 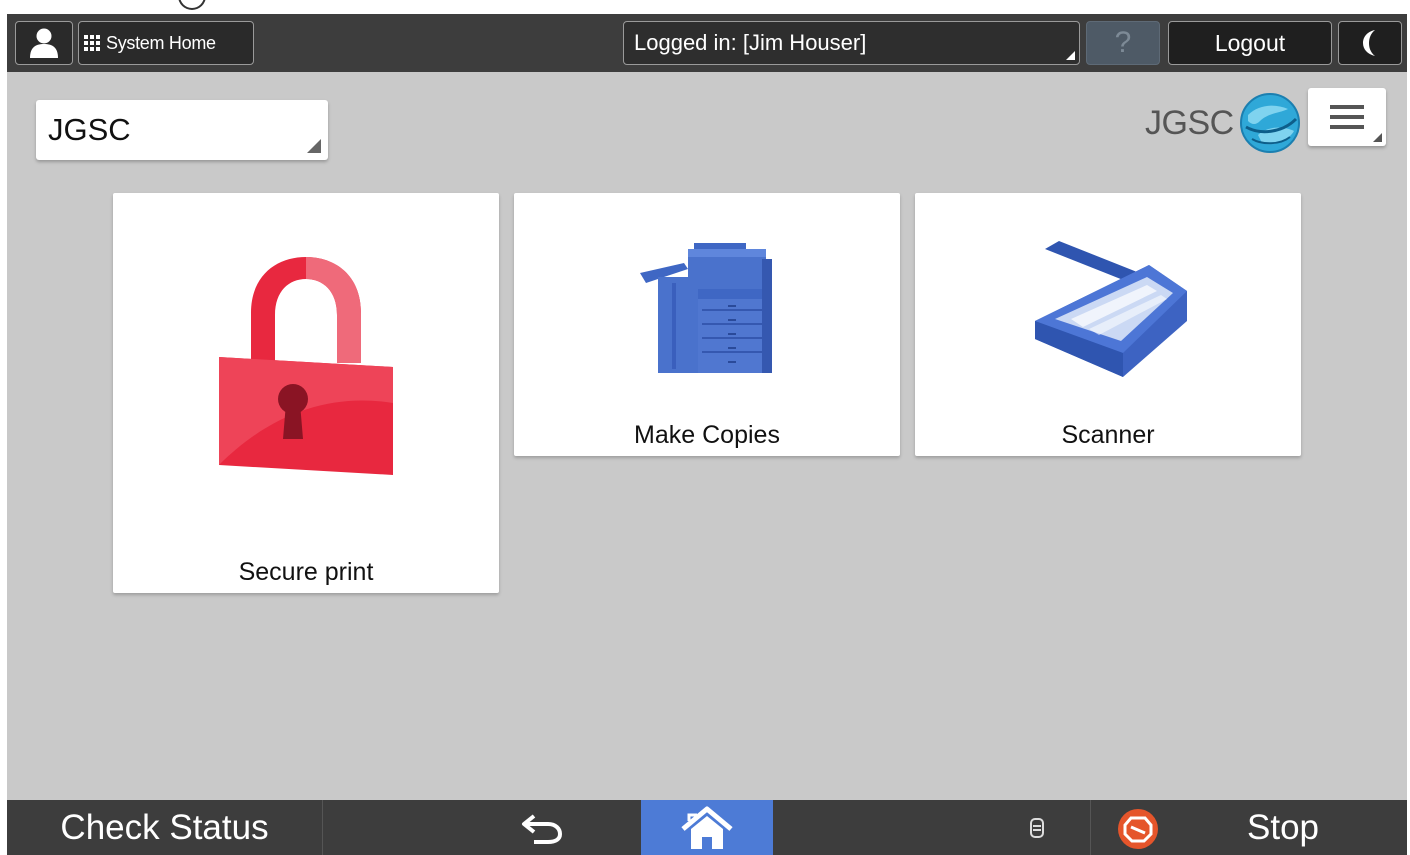 I want to click on logout-label: Logout, so click(x=1250, y=42).